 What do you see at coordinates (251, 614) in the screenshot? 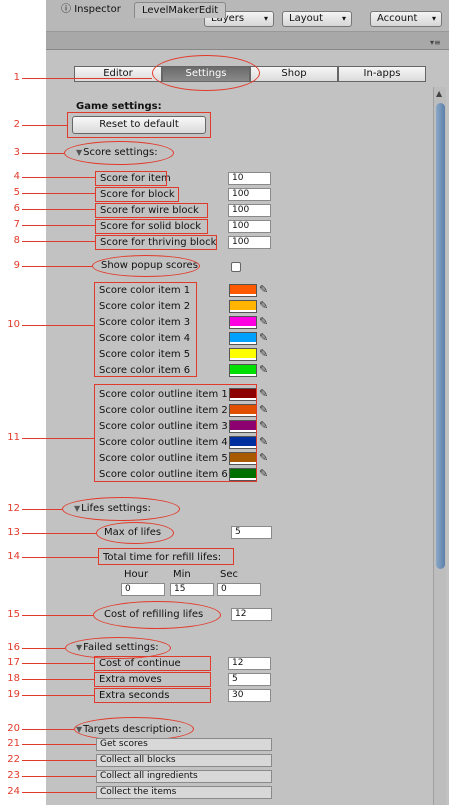
I see `refill-cost-field: 12` at bounding box center [251, 614].